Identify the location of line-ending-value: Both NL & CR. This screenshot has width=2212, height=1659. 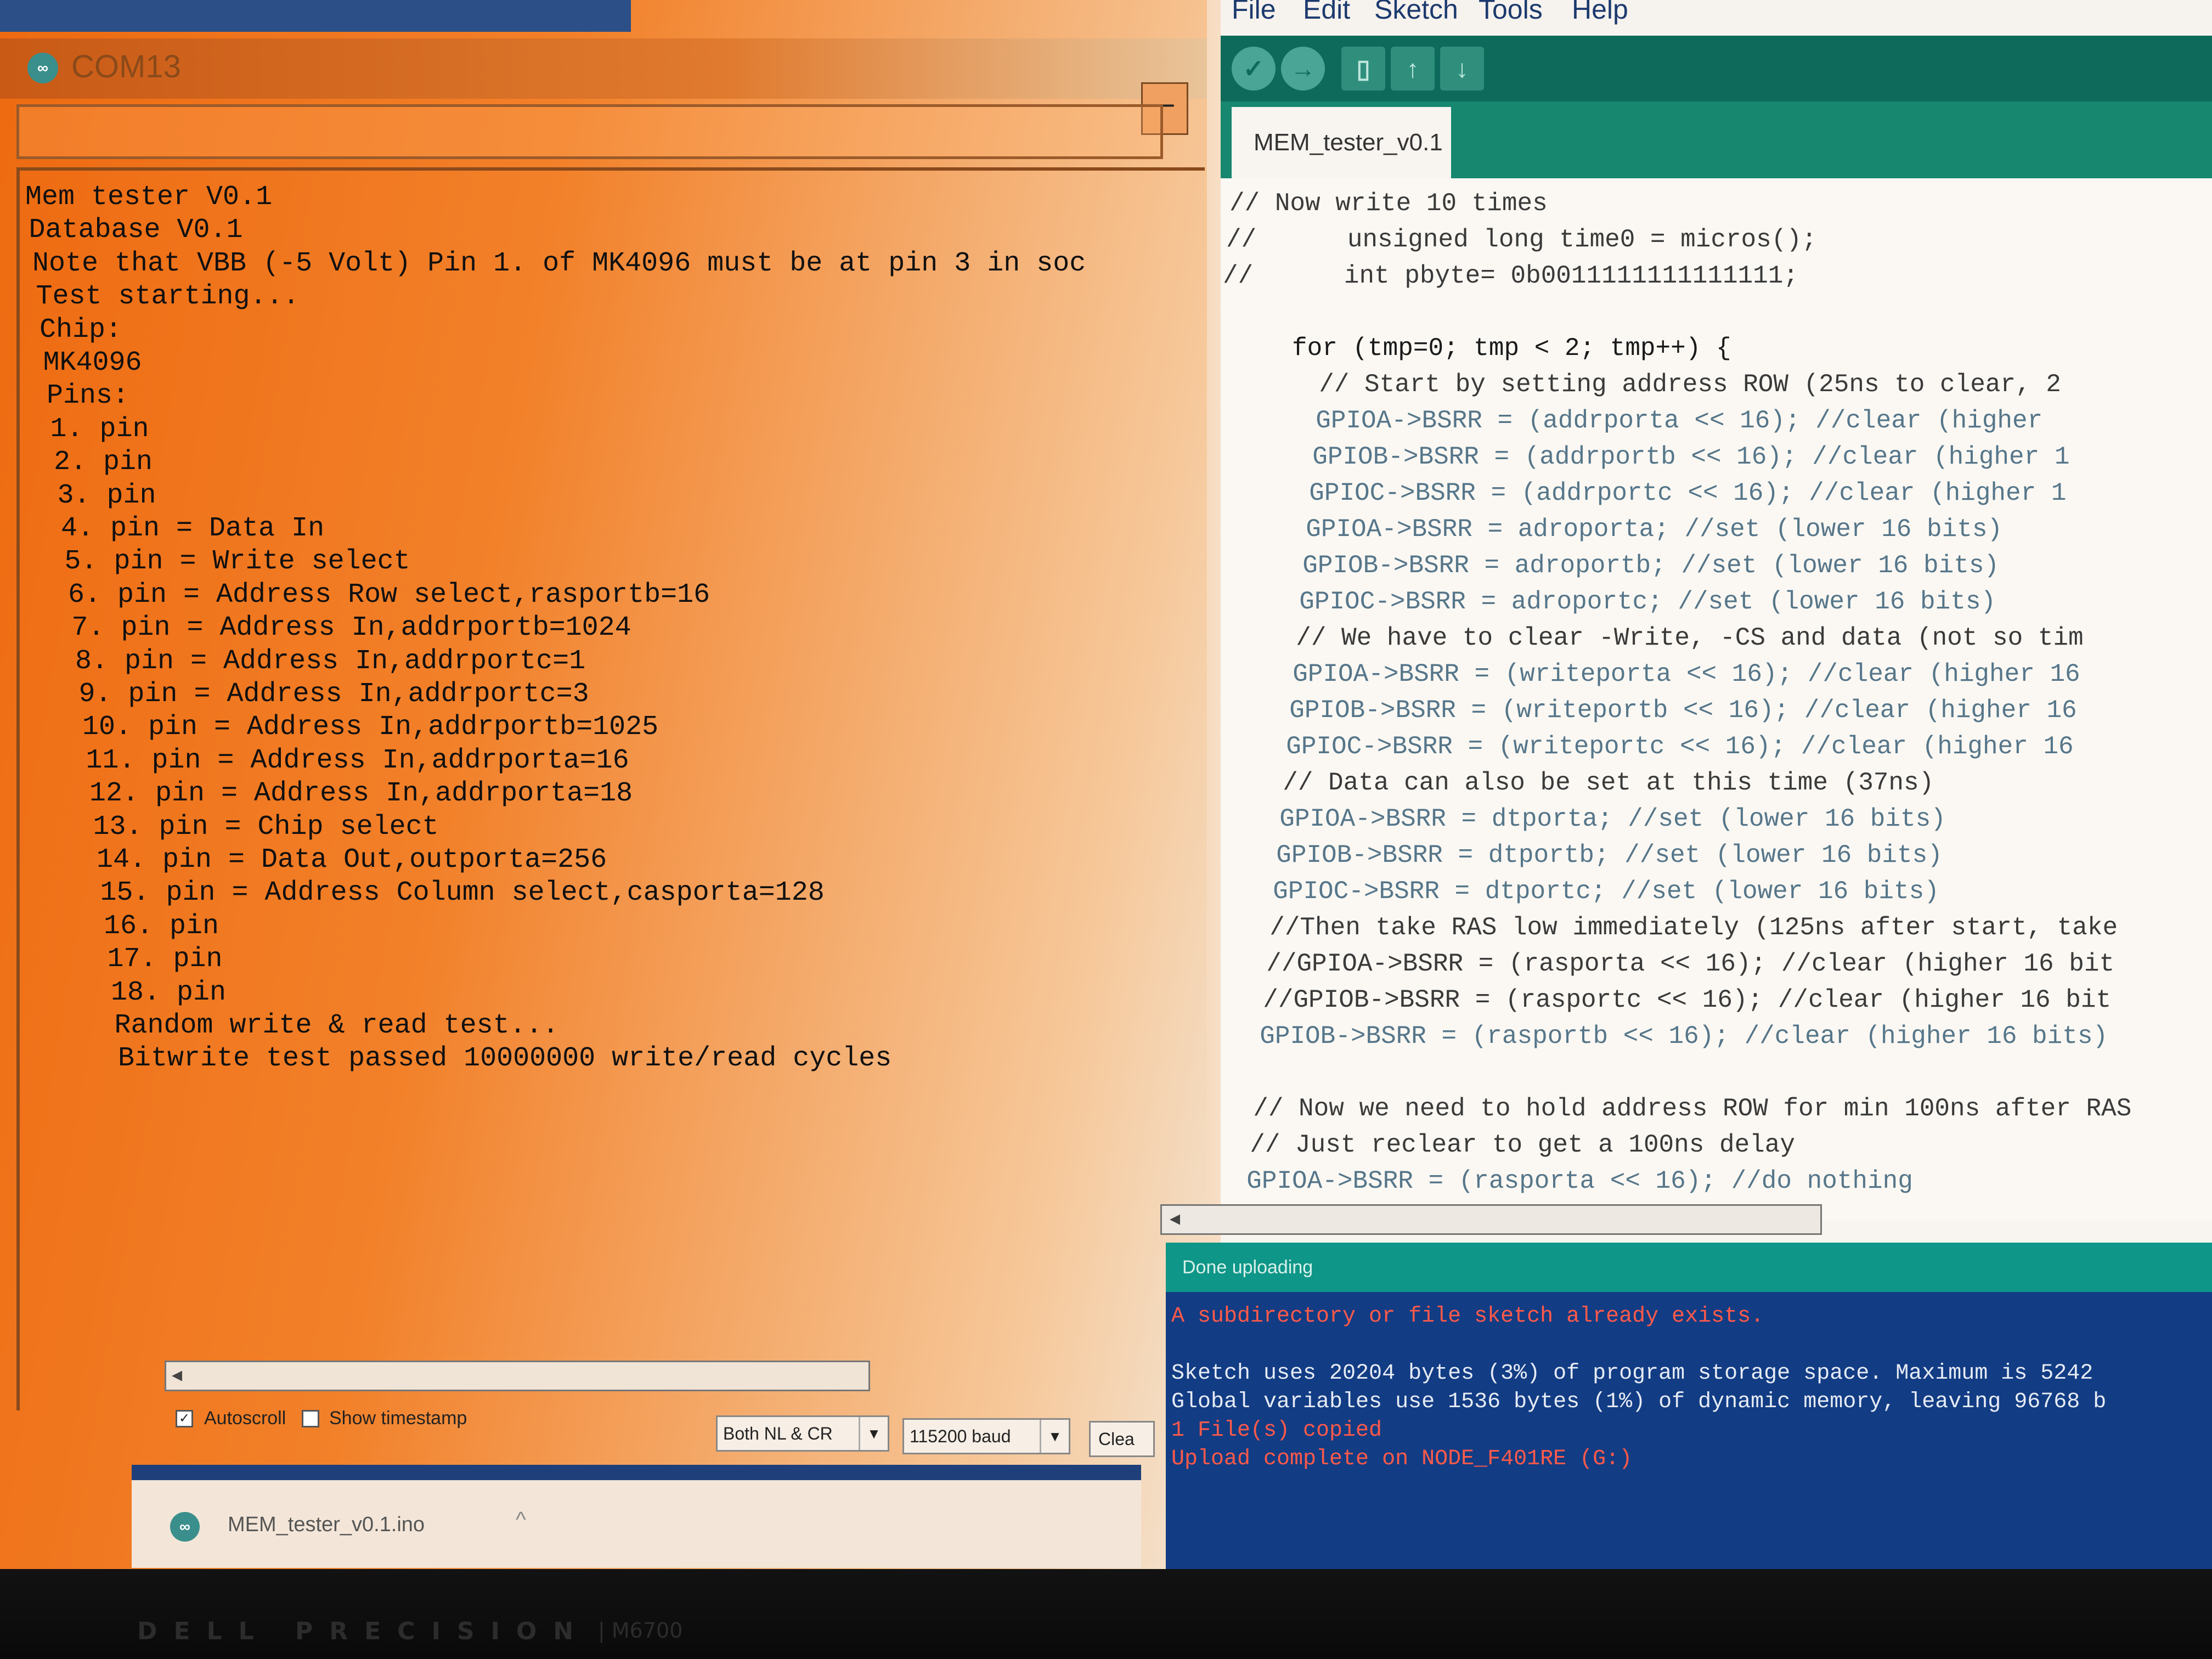
(778, 1434).